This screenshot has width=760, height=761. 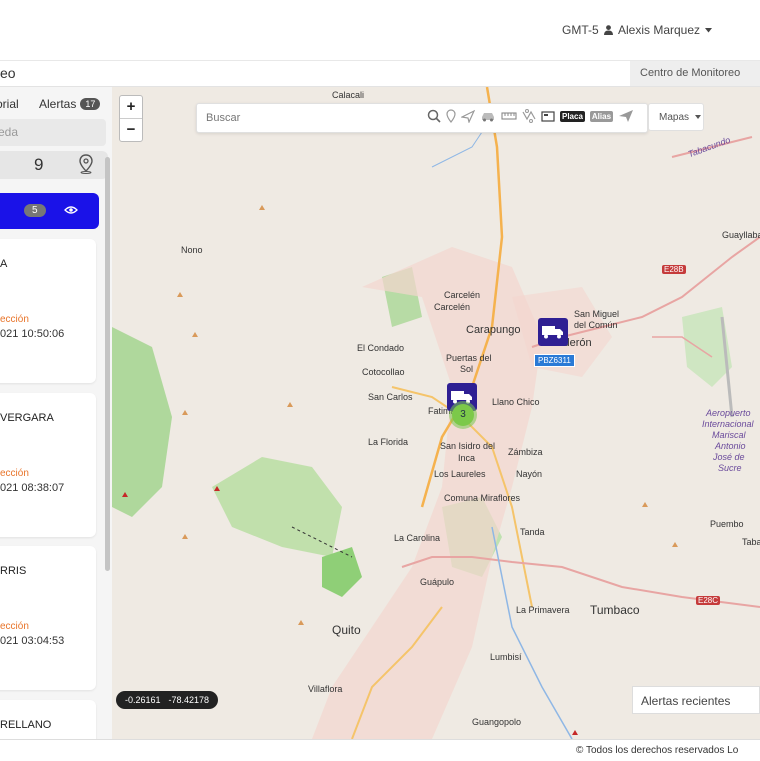 What do you see at coordinates (49, 211) in the screenshot?
I see `vehicle-group-header: 5` at bounding box center [49, 211].